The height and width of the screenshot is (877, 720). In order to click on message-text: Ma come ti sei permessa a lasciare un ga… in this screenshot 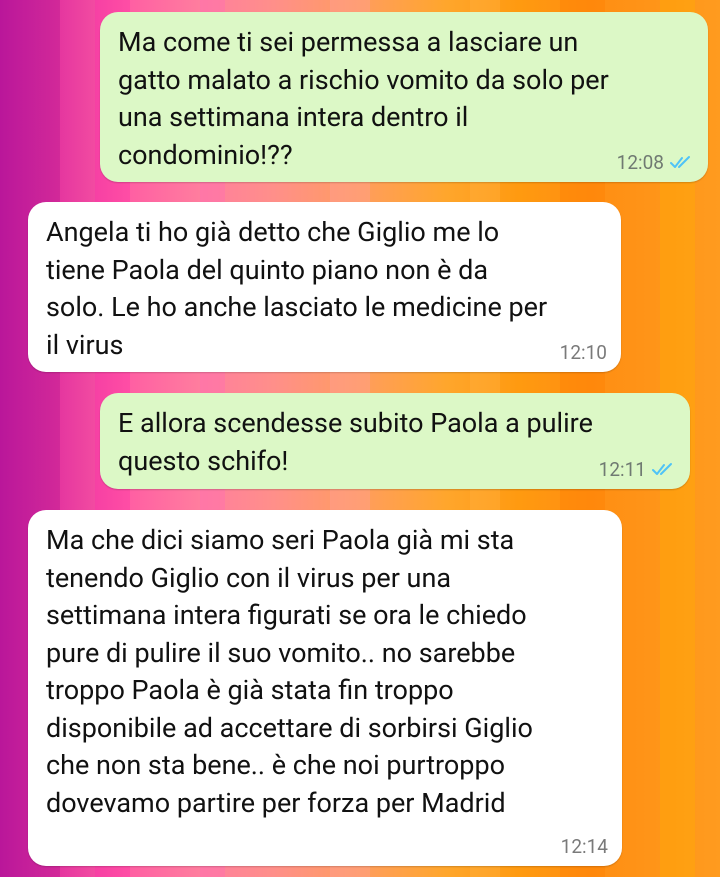, I will do `click(363, 98)`.